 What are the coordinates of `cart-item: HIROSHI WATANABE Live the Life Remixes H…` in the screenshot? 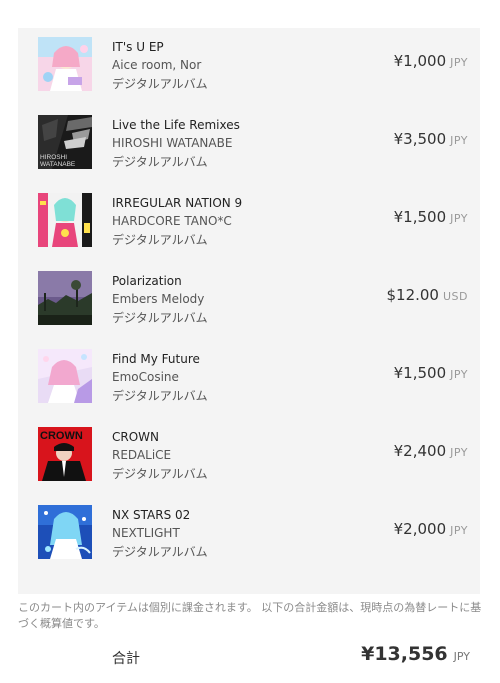 It's located at (249, 145).